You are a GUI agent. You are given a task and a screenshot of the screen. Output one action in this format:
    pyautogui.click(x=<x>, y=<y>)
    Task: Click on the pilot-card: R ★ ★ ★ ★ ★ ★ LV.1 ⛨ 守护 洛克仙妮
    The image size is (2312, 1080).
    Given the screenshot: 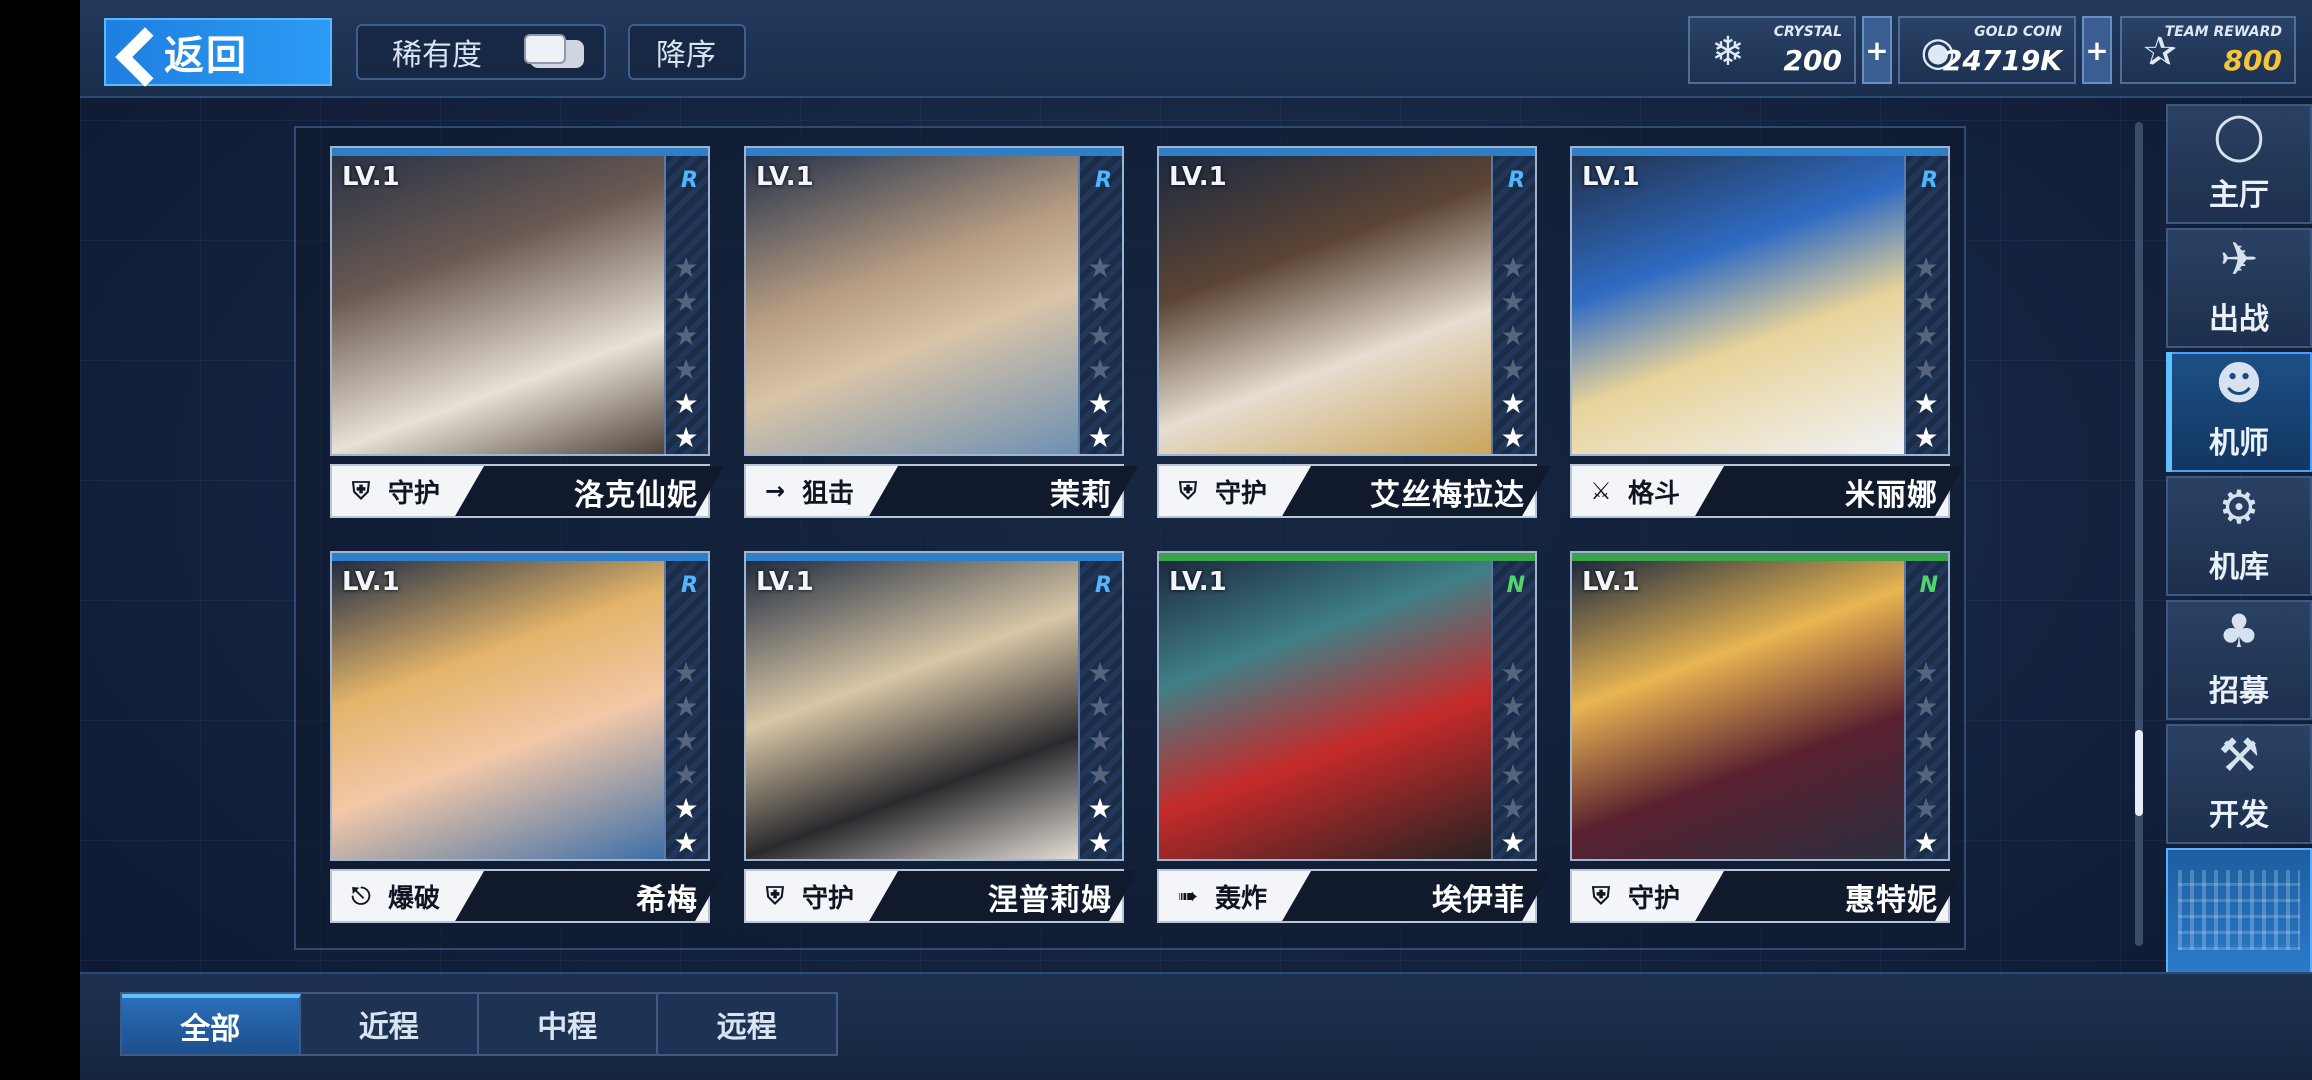 What is the action you would take?
    pyautogui.click(x=527, y=334)
    